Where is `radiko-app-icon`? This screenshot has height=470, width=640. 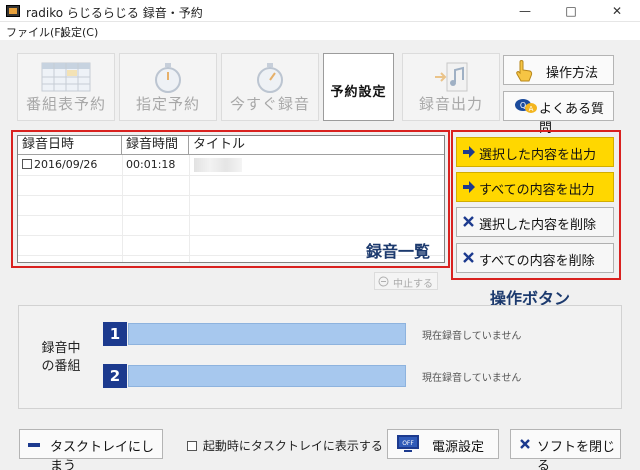 radiko-app-icon is located at coordinates (13, 11).